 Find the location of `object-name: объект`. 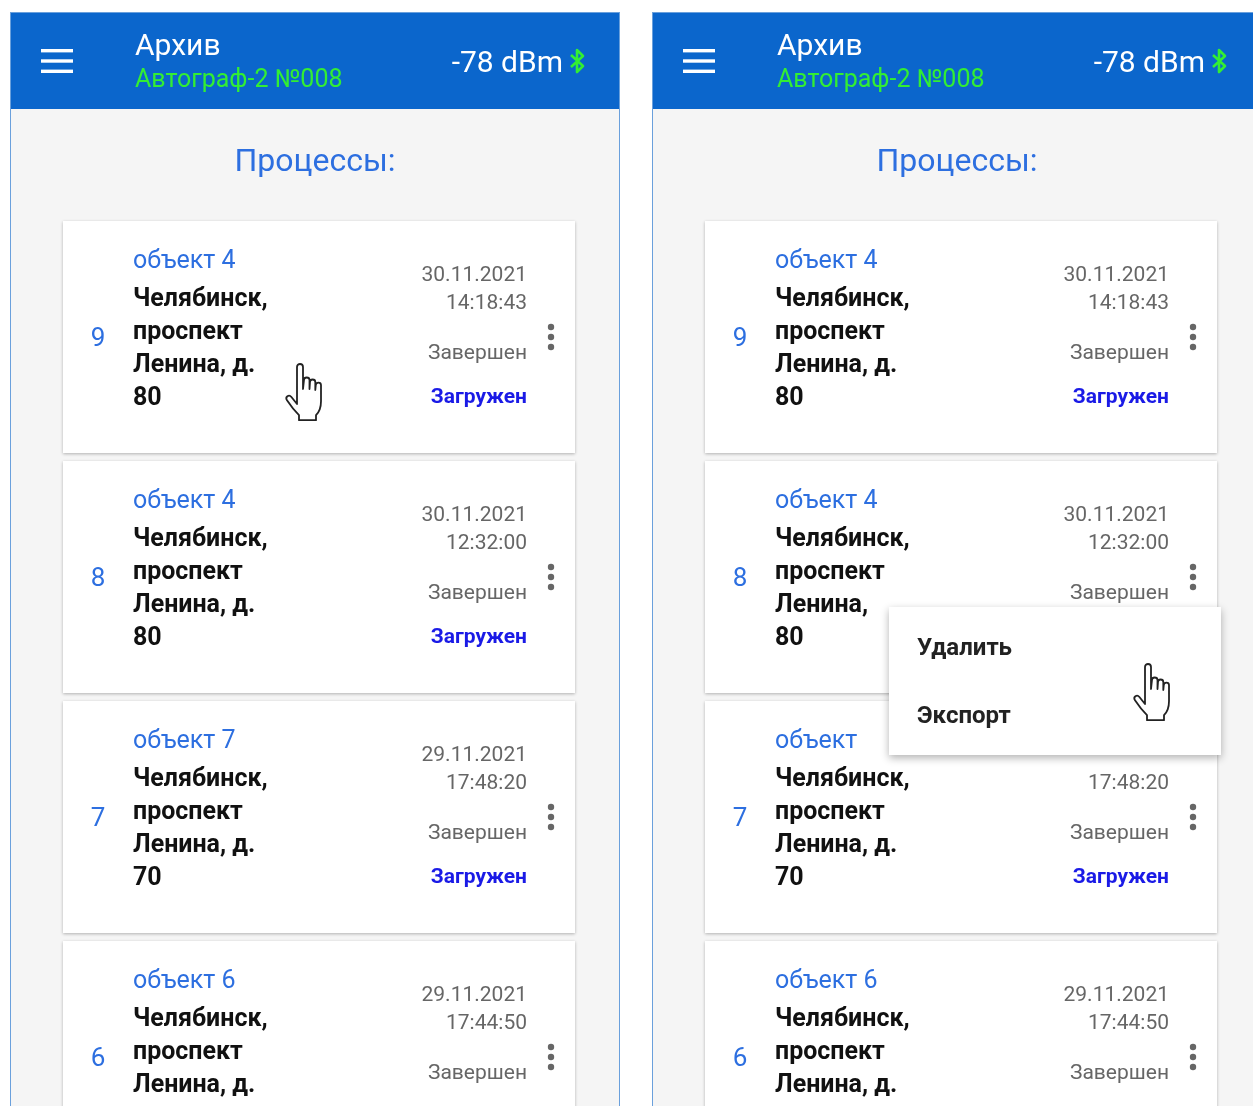

object-name: объект is located at coordinates (816, 740).